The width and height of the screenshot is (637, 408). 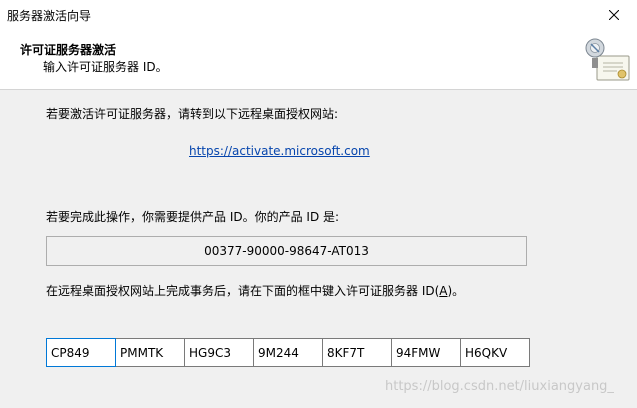 I want to click on close-icon, so click(x=614, y=15).